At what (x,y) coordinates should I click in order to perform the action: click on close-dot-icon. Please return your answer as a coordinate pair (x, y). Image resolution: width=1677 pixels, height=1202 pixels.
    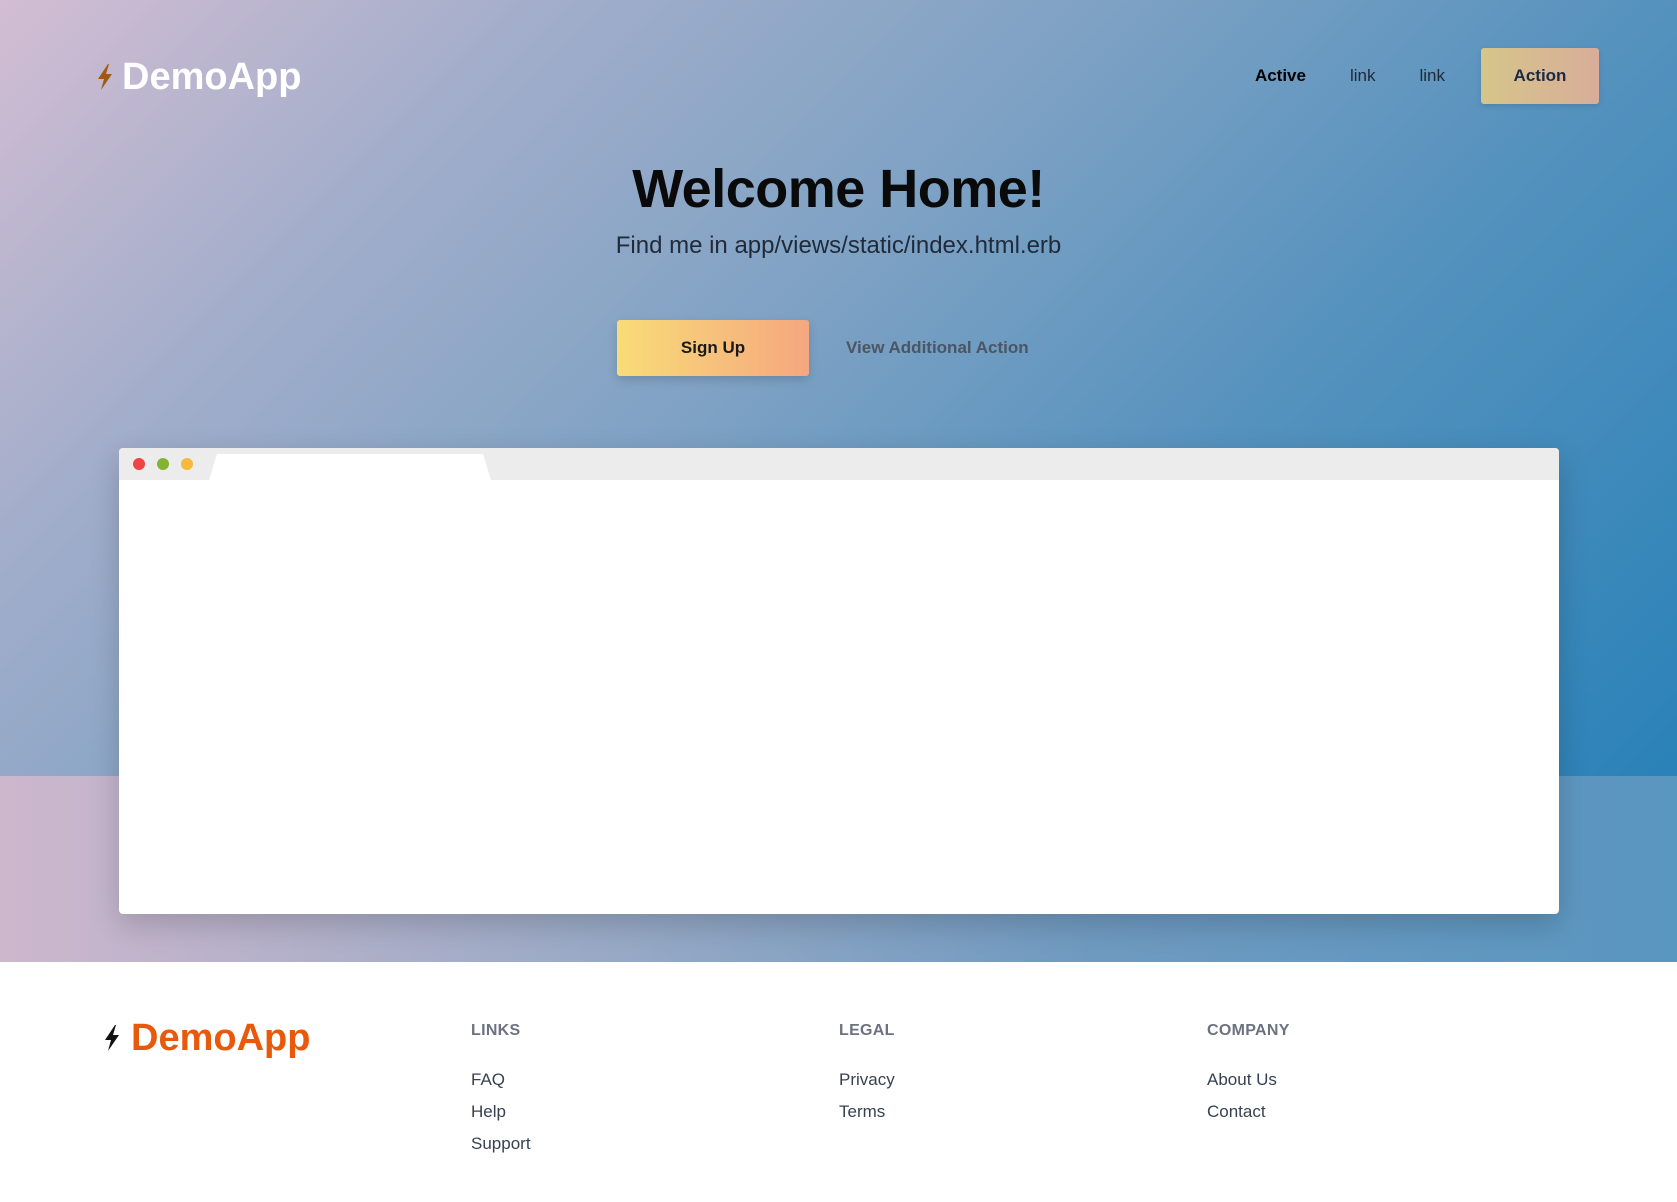
    Looking at the image, I should click on (139, 464).